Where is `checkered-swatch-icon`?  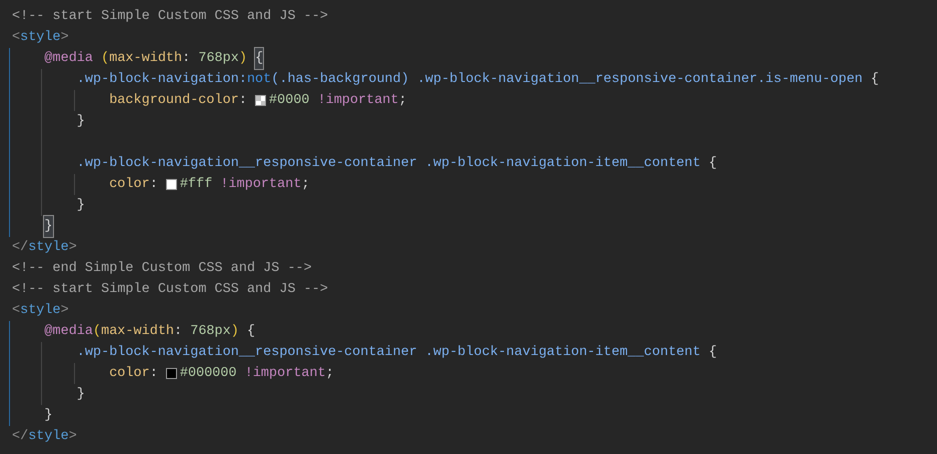 checkered-swatch-icon is located at coordinates (260, 100).